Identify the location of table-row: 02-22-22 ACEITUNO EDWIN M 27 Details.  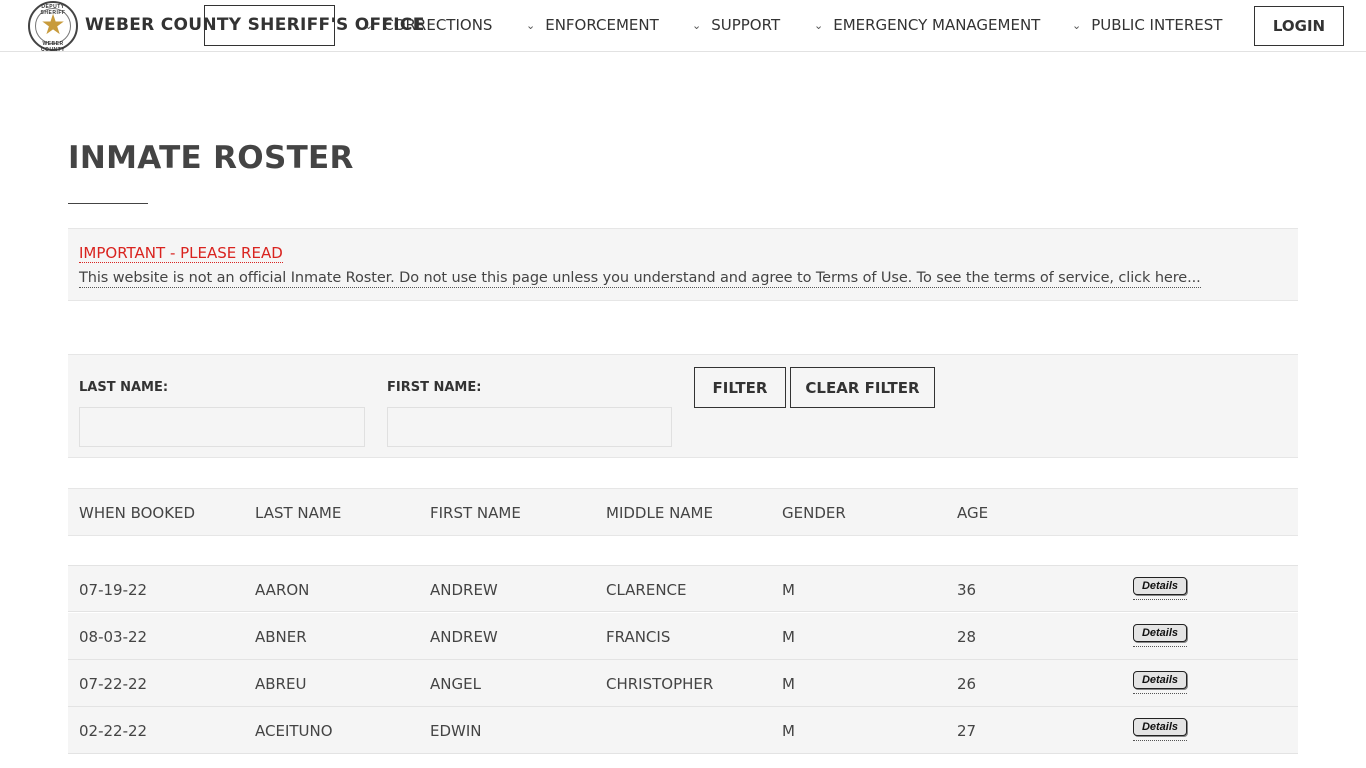
(683, 730).